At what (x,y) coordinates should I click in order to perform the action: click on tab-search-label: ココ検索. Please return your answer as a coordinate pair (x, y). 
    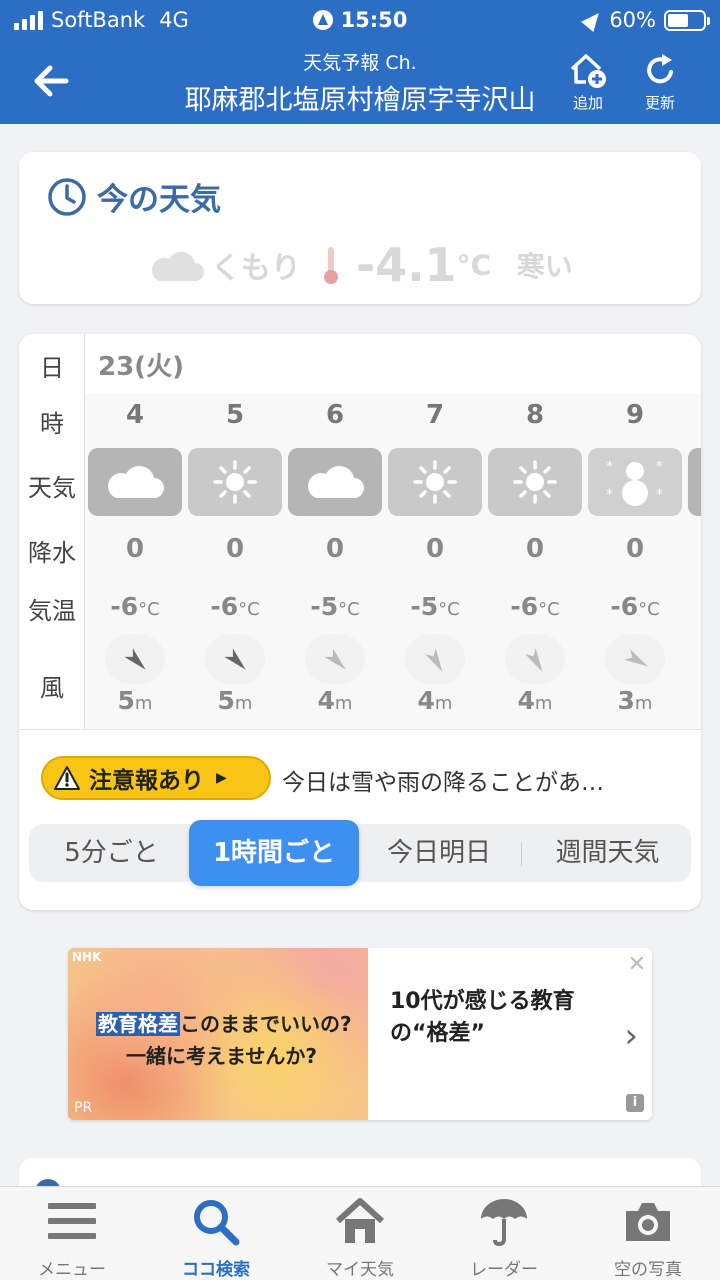
    Looking at the image, I should click on (216, 1270).